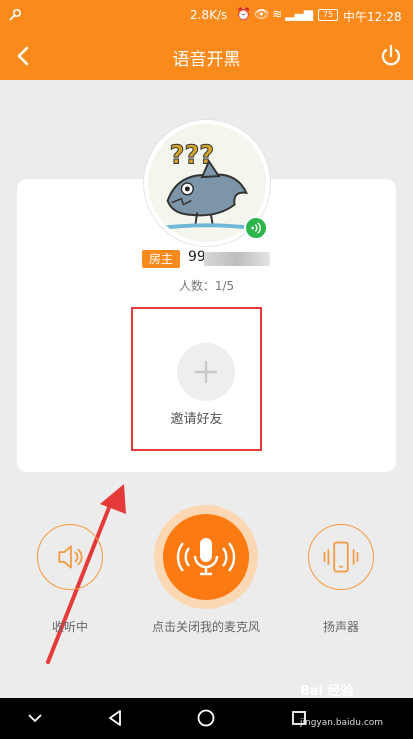 This screenshot has width=413, height=739. I want to click on chevron-down-icon, so click(35, 718).